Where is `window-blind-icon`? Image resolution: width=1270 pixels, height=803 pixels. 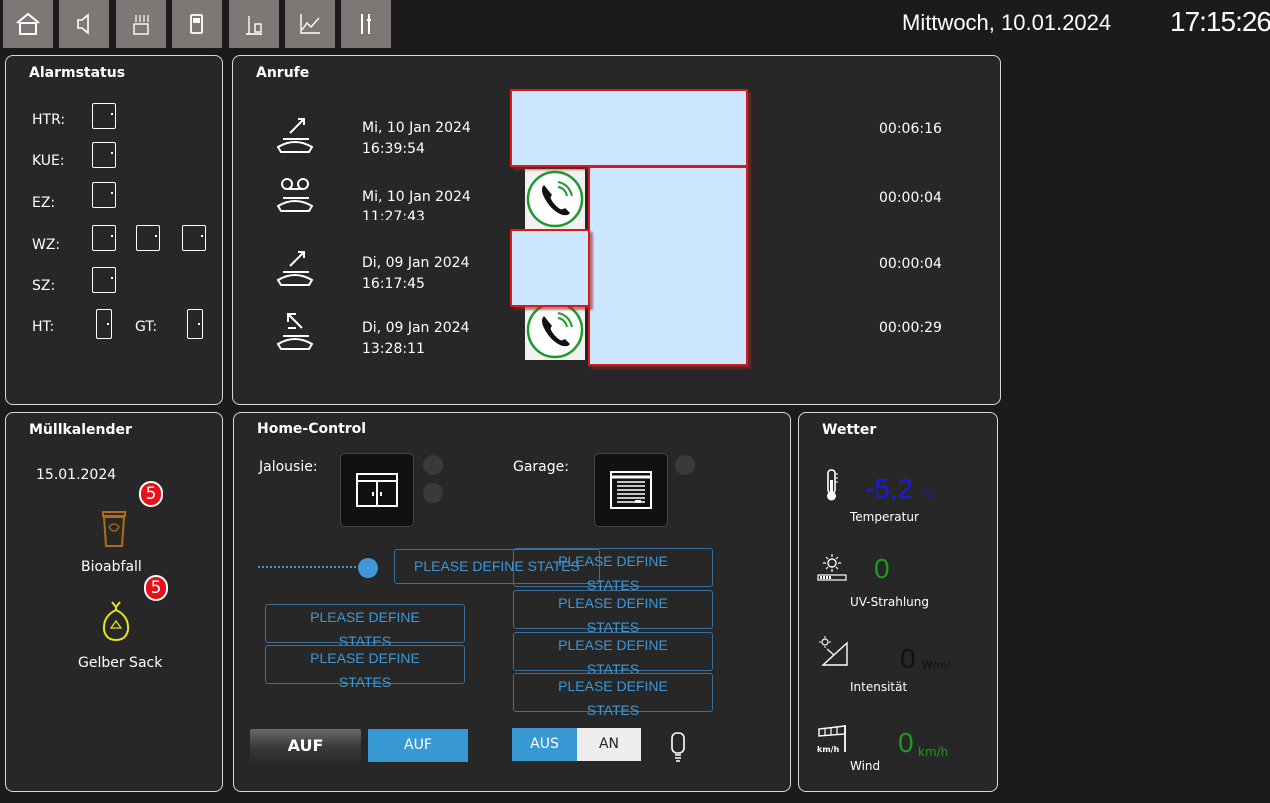
window-blind-icon is located at coordinates (377, 490).